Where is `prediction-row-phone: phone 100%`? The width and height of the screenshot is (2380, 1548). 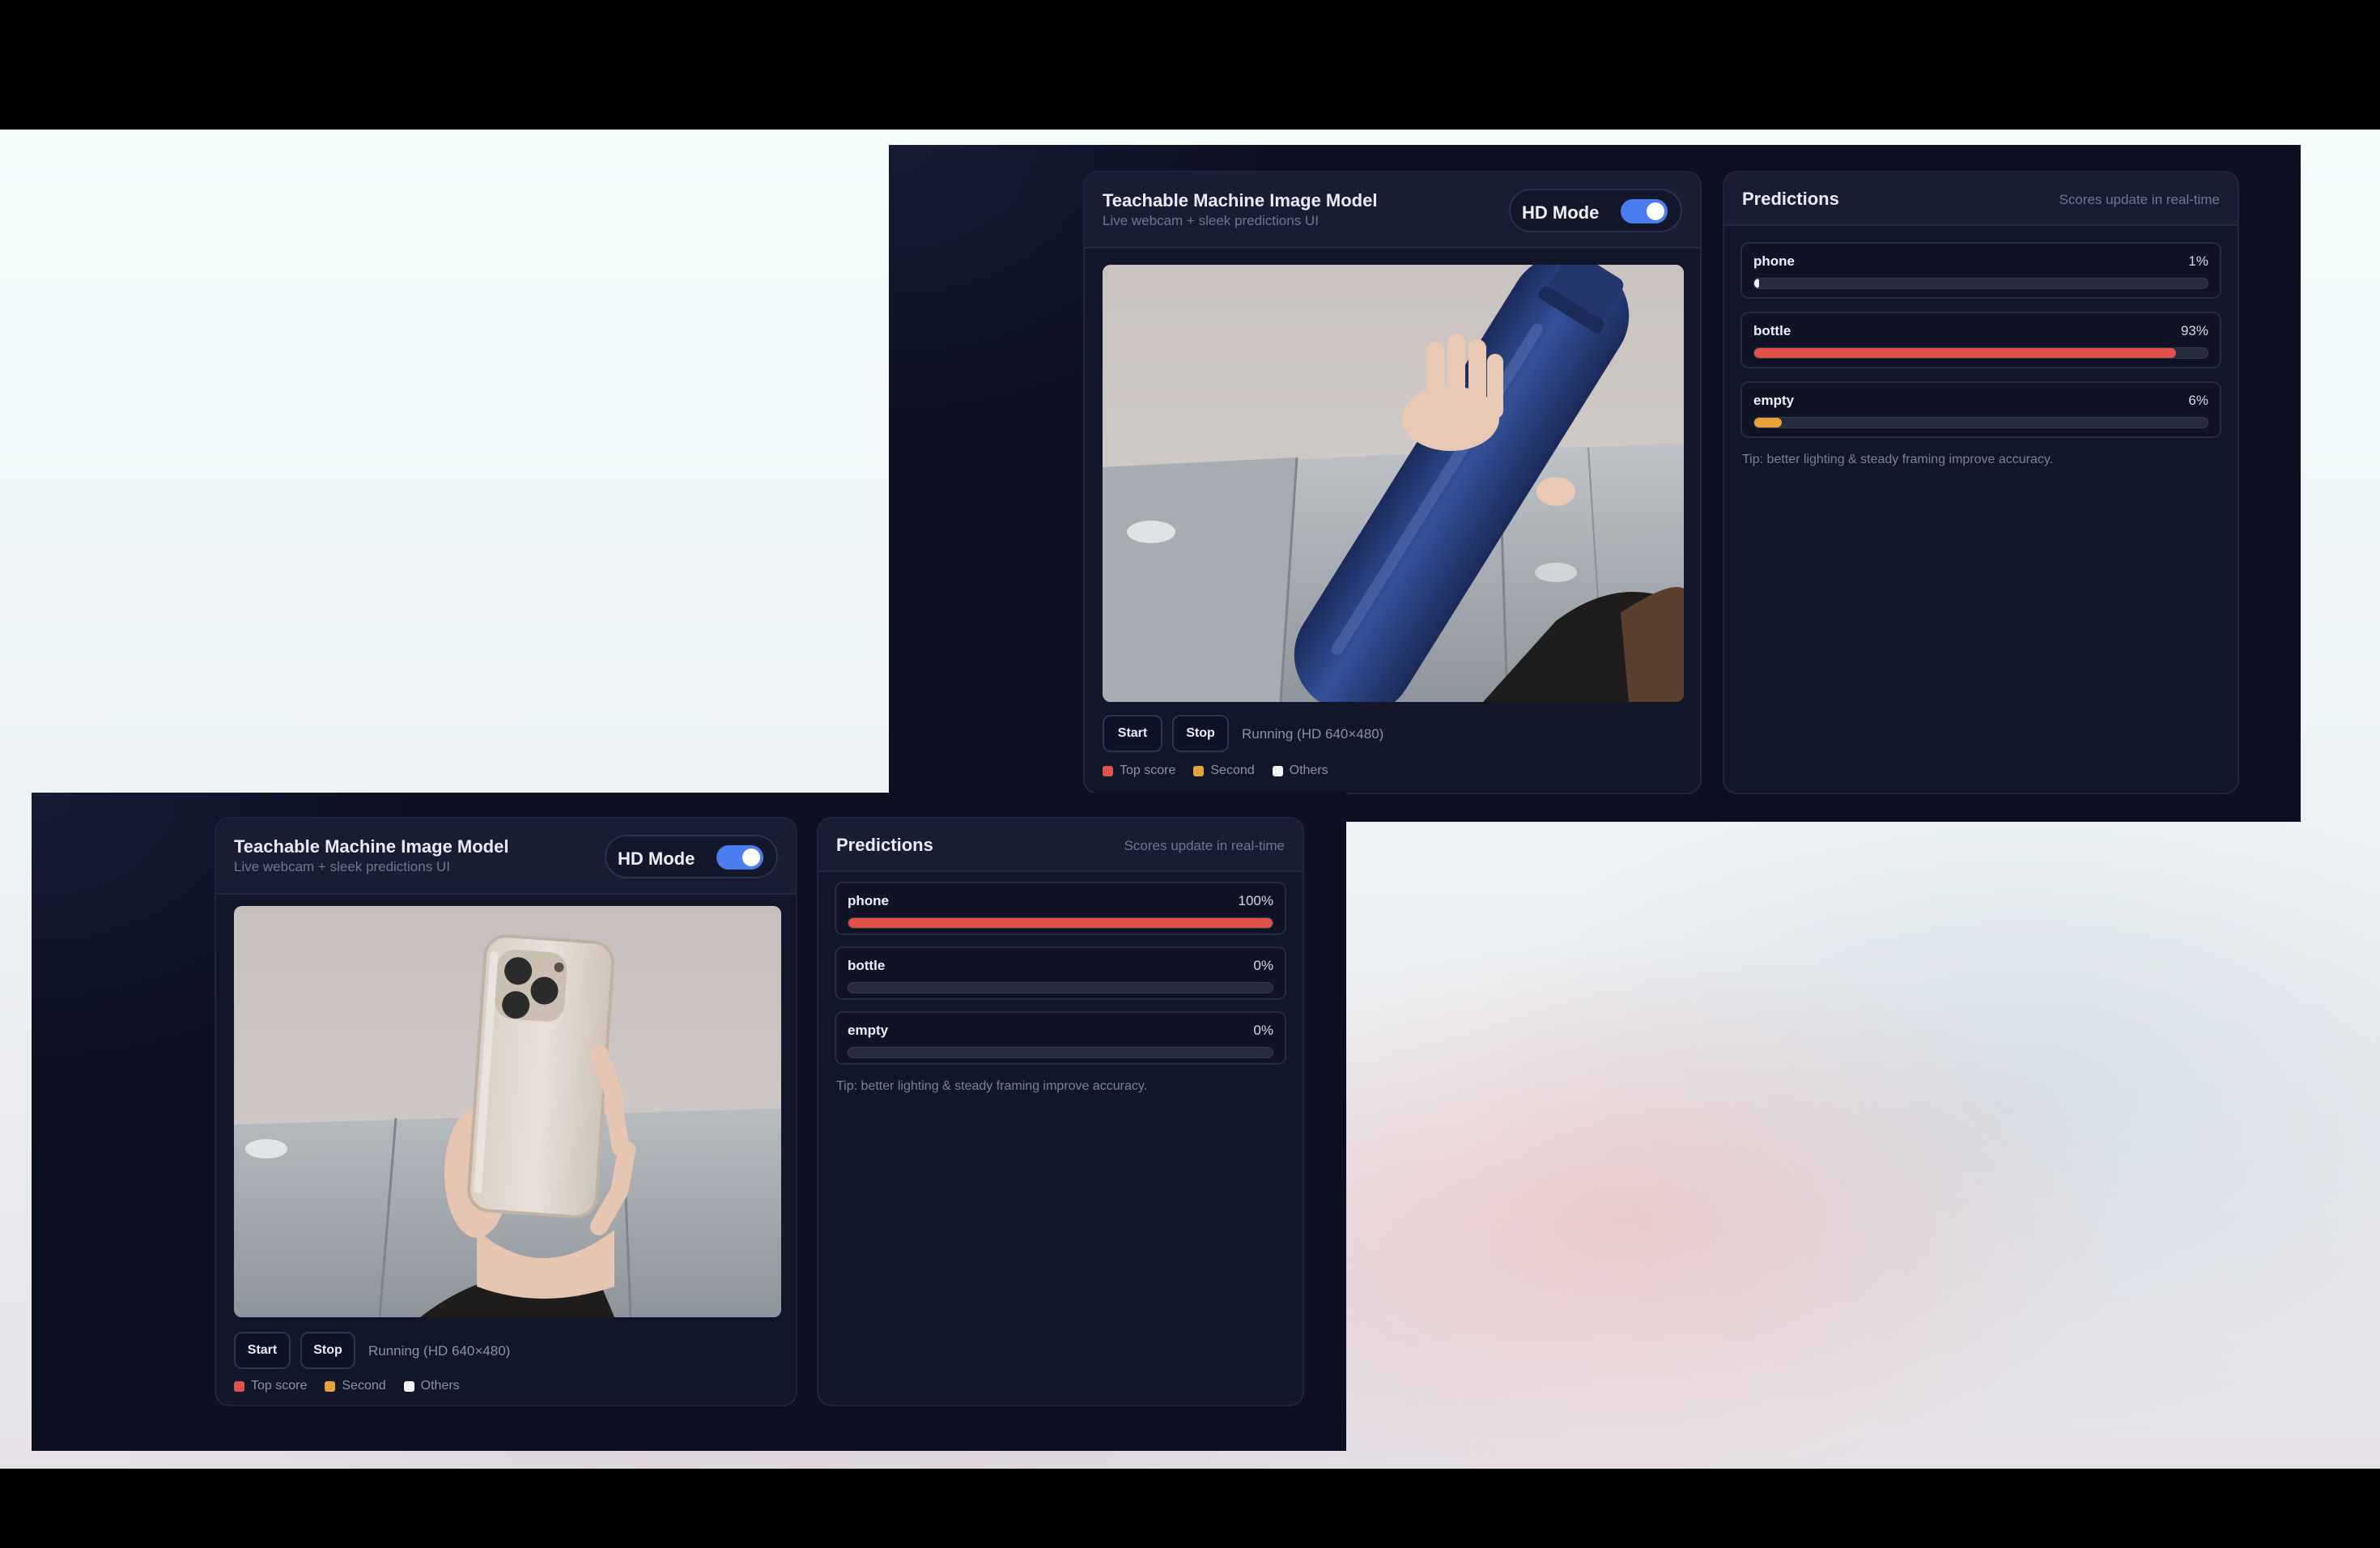 prediction-row-phone: phone 100% is located at coordinates (1060, 908).